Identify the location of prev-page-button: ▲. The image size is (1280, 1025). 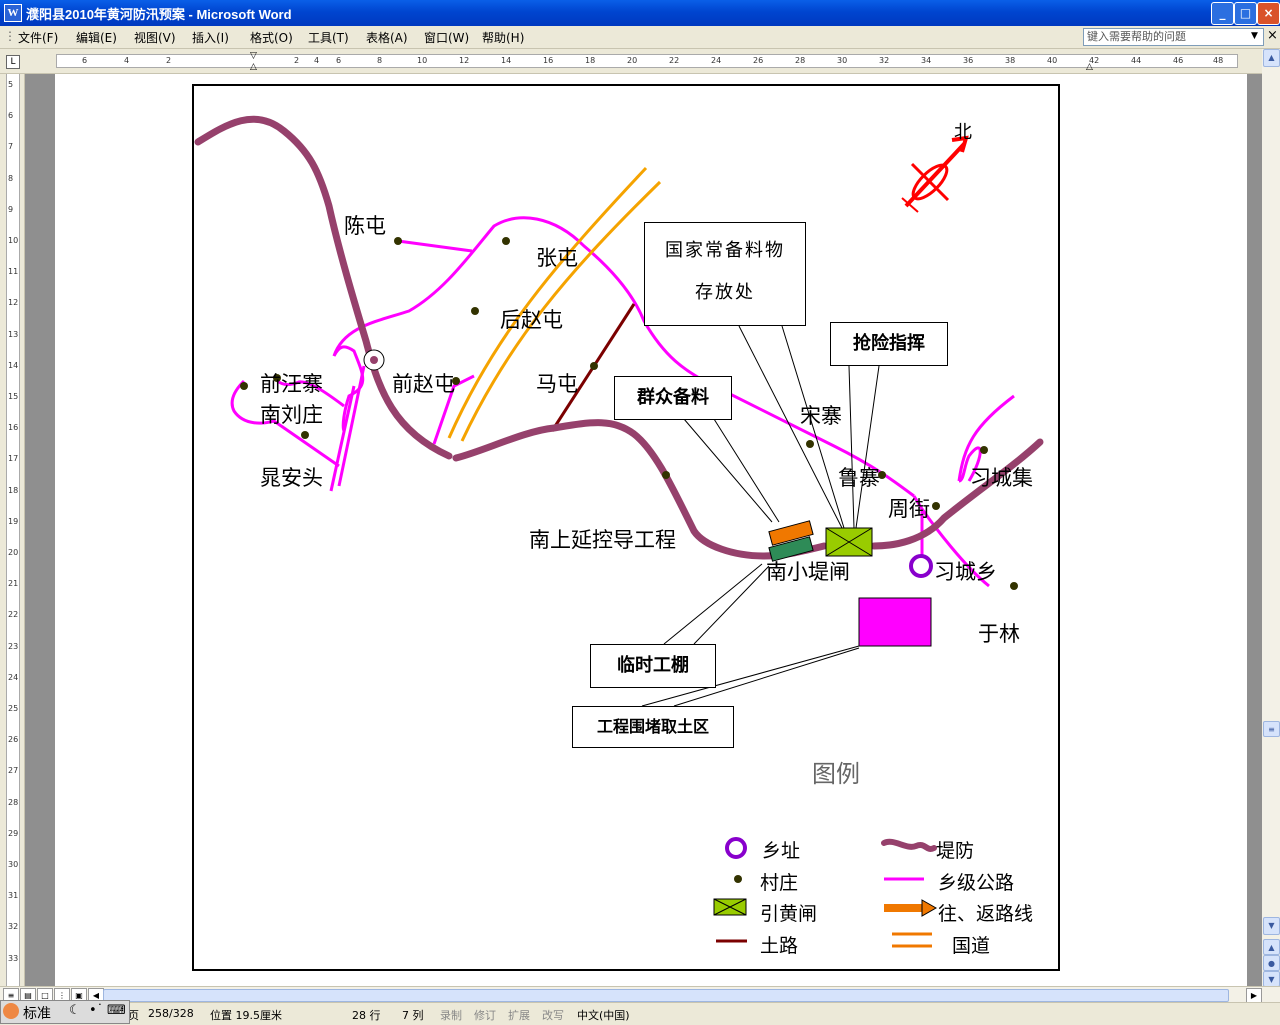
(1271, 947).